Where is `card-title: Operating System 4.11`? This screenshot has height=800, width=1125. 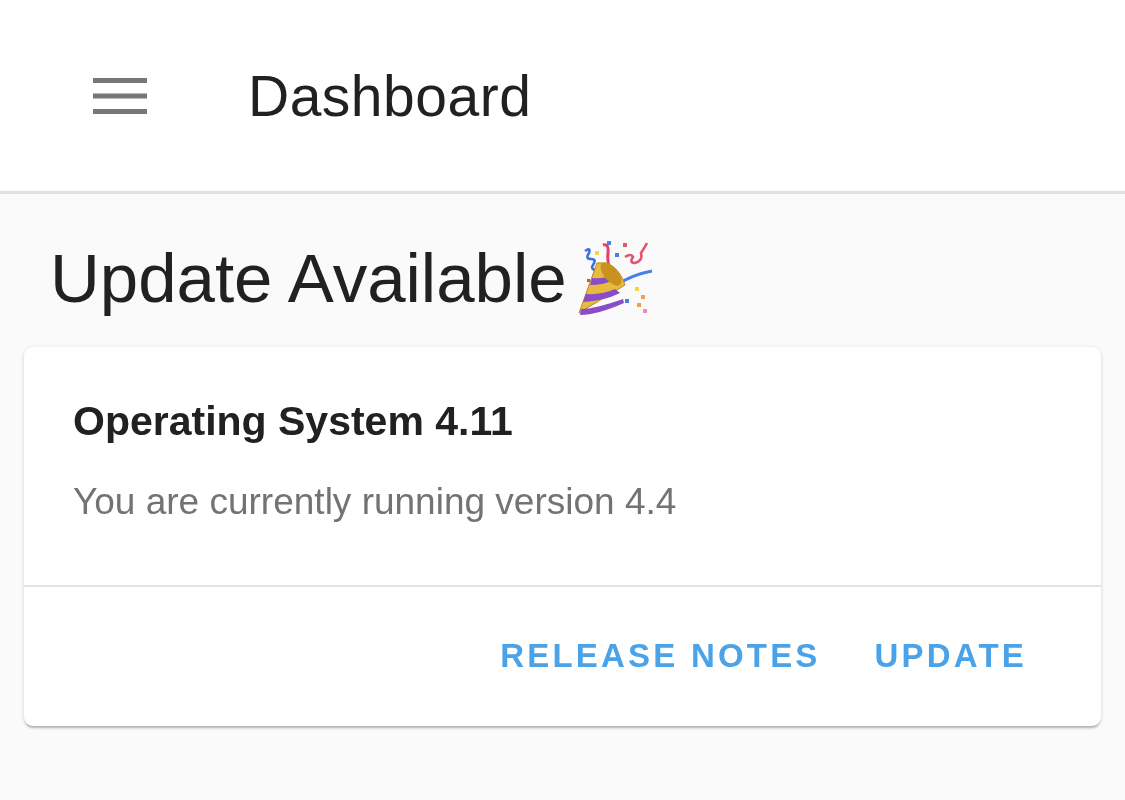
card-title: Operating System 4.11 is located at coordinates (293, 421).